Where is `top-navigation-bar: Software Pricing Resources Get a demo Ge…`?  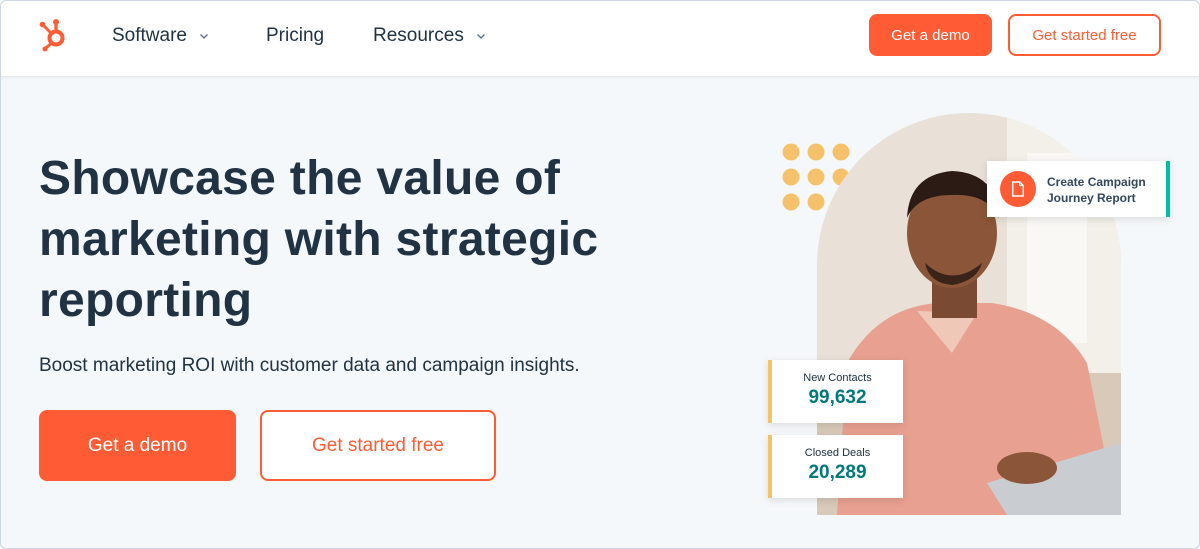
top-navigation-bar: Software Pricing Resources Get a demo Ge… is located at coordinates (600, 39).